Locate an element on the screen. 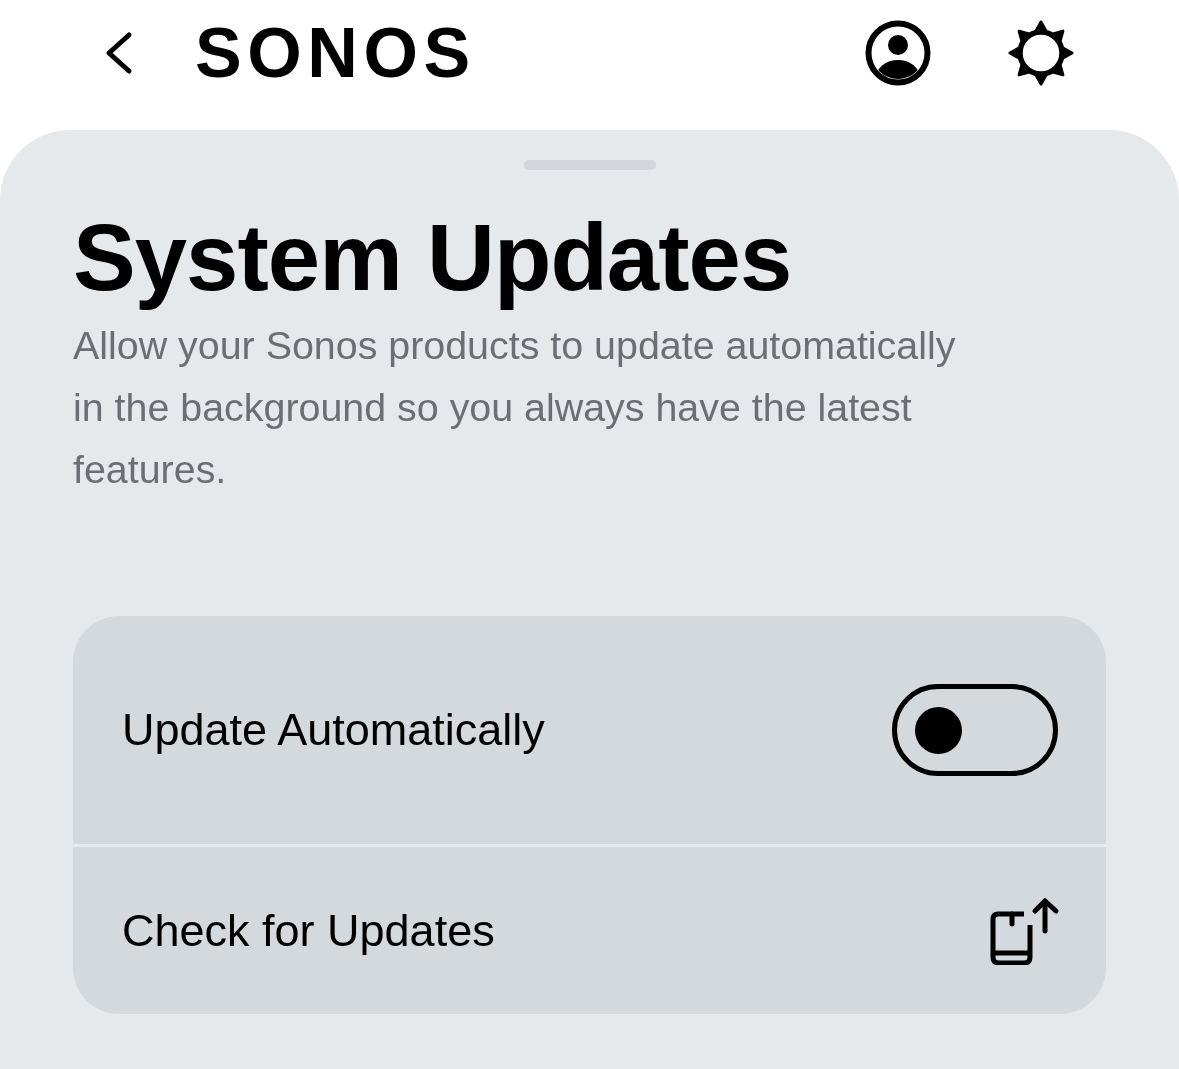 Image resolution: width=1179 pixels, height=1069 pixels. toggle-switch is located at coordinates (975, 730).